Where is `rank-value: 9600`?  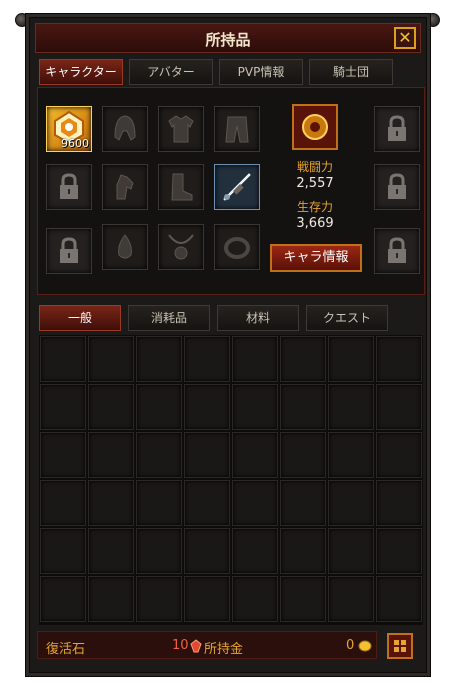
rank-value: 9600 is located at coordinates (75, 143).